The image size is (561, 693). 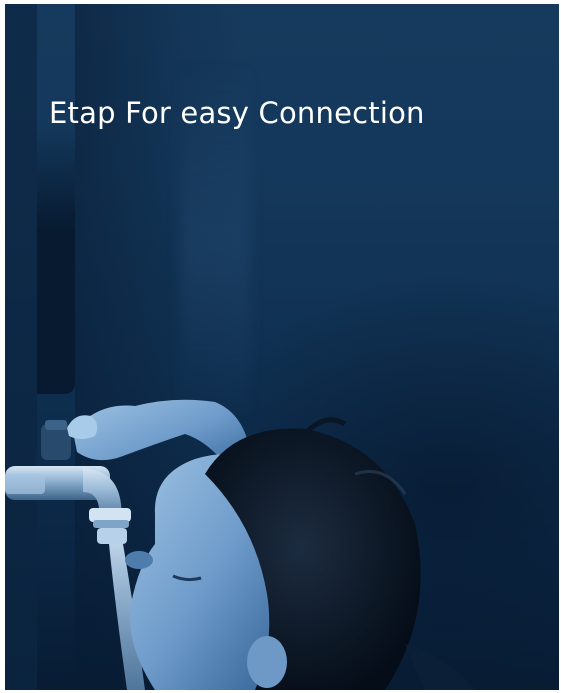 What do you see at coordinates (267, 662) in the screenshot?
I see `child-ear` at bounding box center [267, 662].